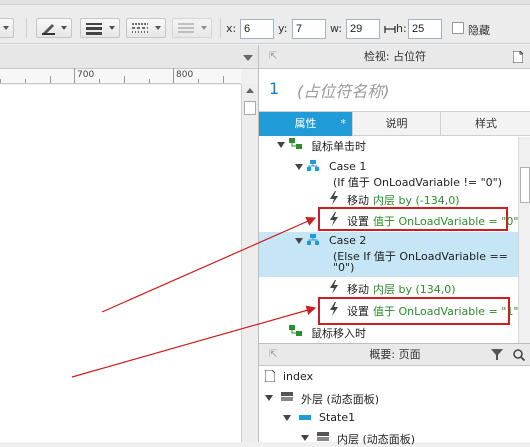  Describe the element at coordinates (250, 90) in the screenshot. I see `scroll-up-arrow-icon` at that location.